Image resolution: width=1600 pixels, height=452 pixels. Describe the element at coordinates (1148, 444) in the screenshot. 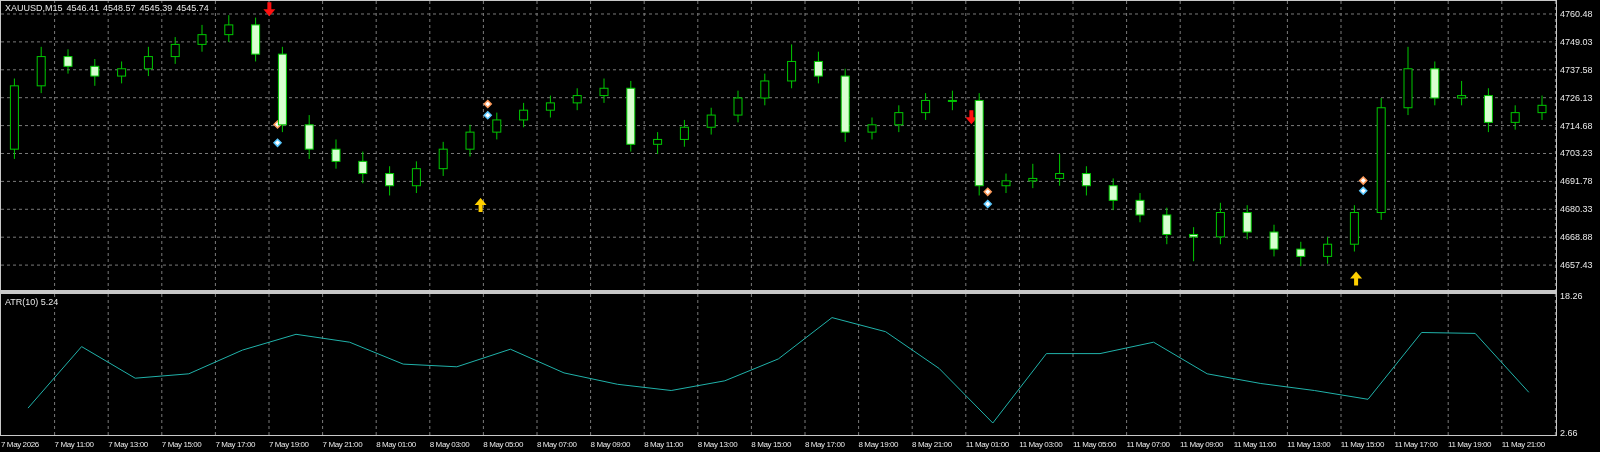

I see `time-label: 11 May 07:00` at that location.